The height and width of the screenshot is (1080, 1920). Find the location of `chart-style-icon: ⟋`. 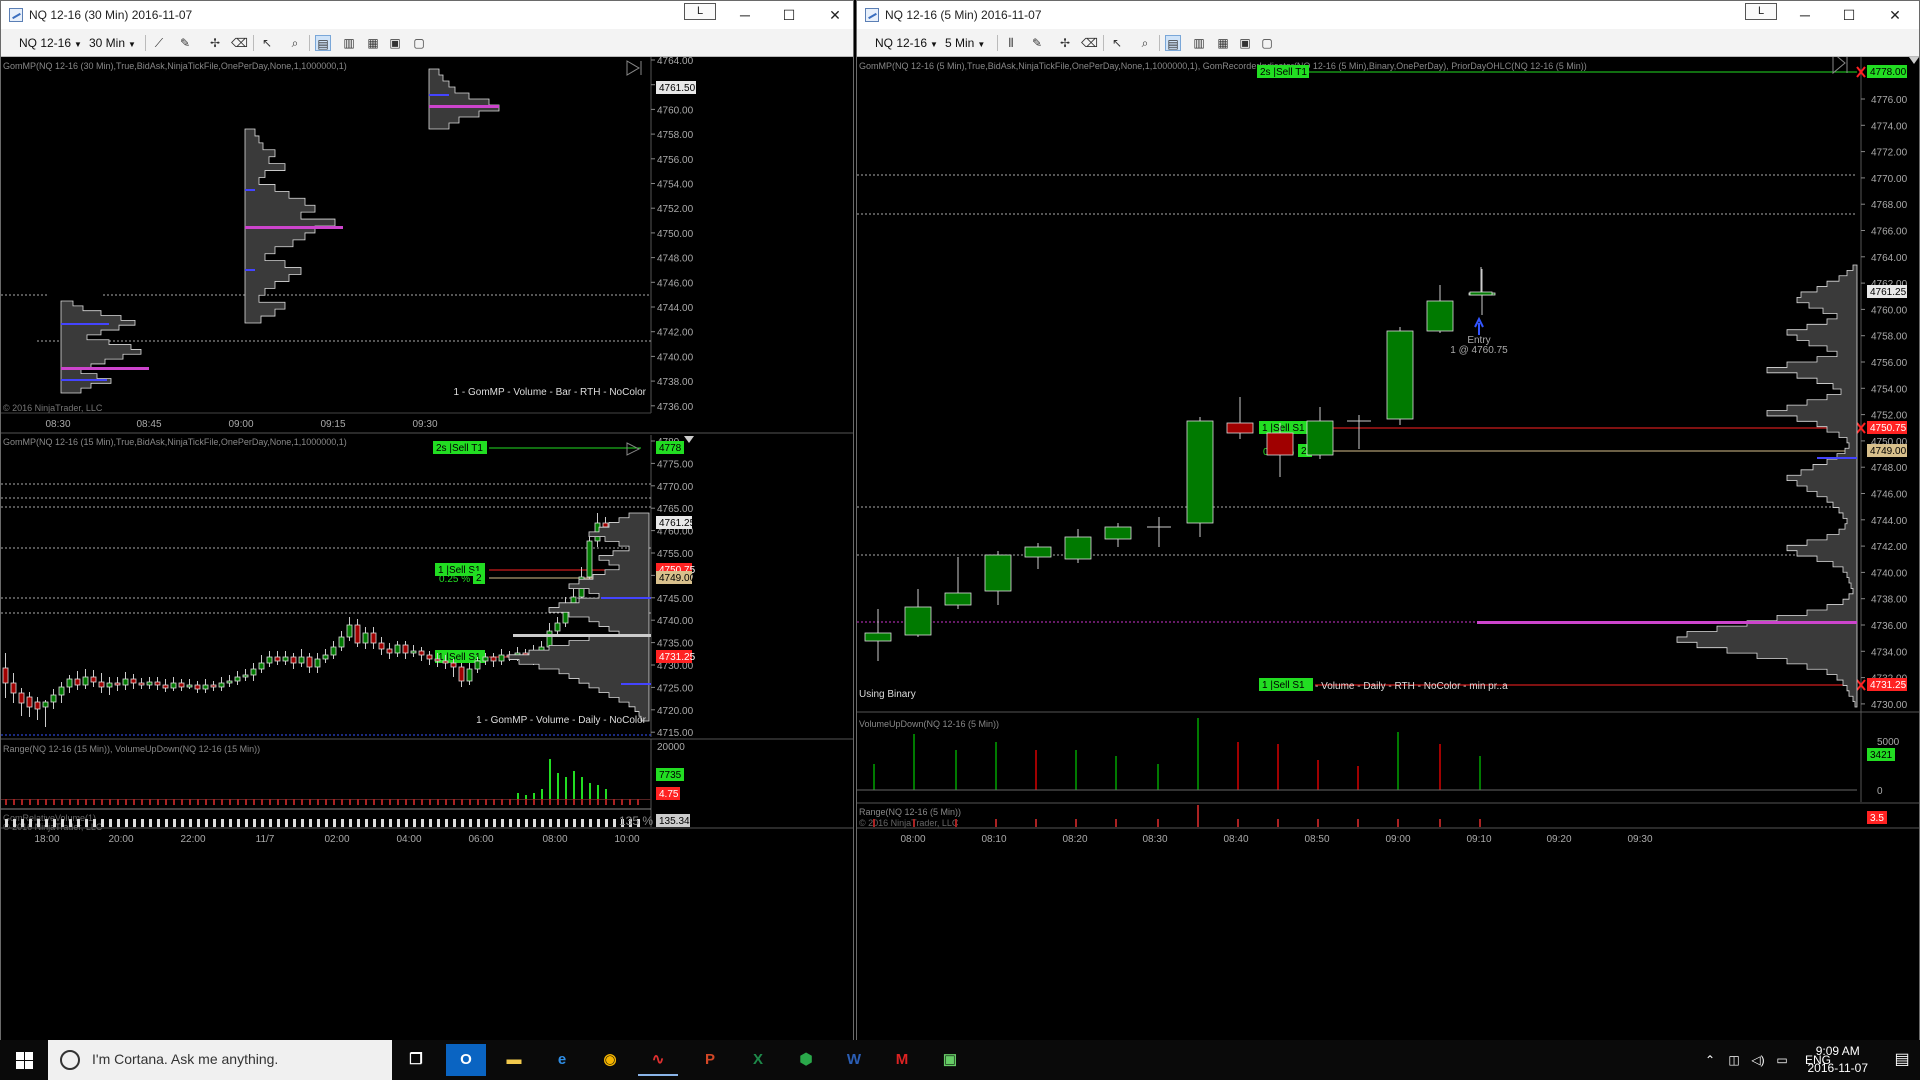

chart-style-icon: ⟋ is located at coordinates (159, 43).